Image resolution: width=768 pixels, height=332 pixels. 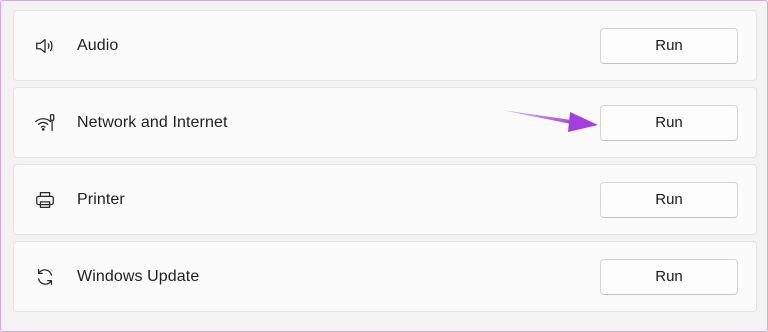 What do you see at coordinates (669, 199) in the screenshot?
I see `run-printer-button: Run` at bounding box center [669, 199].